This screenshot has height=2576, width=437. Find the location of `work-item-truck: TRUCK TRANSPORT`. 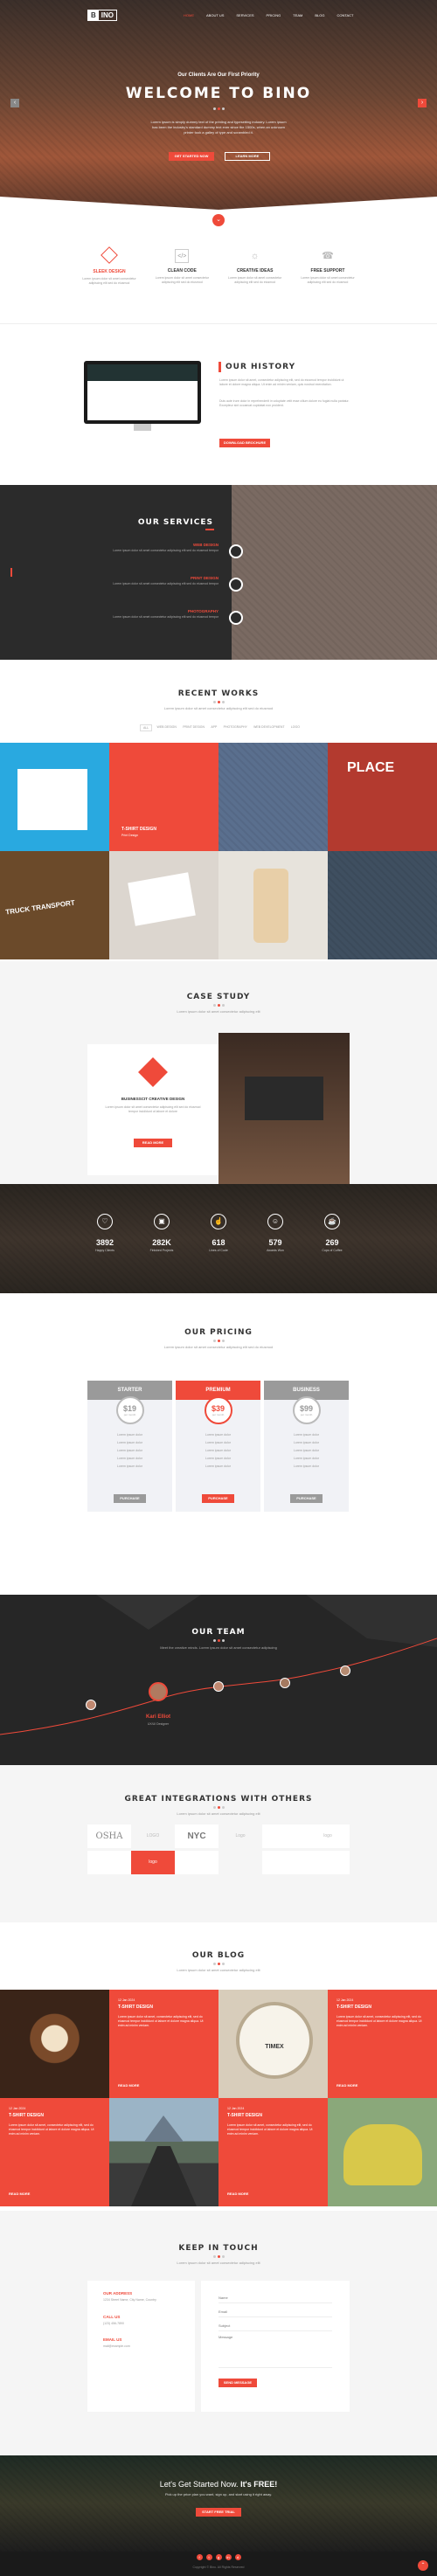

work-item-truck: TRUCK TRANSPORT is located at coordinates (55, 905).